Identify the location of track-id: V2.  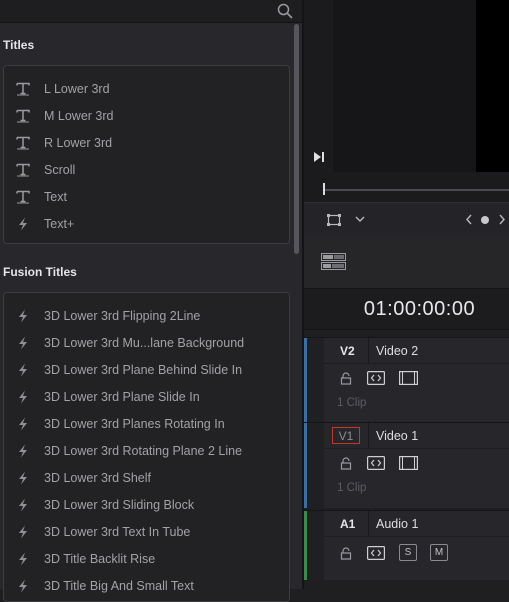
(347, 351).